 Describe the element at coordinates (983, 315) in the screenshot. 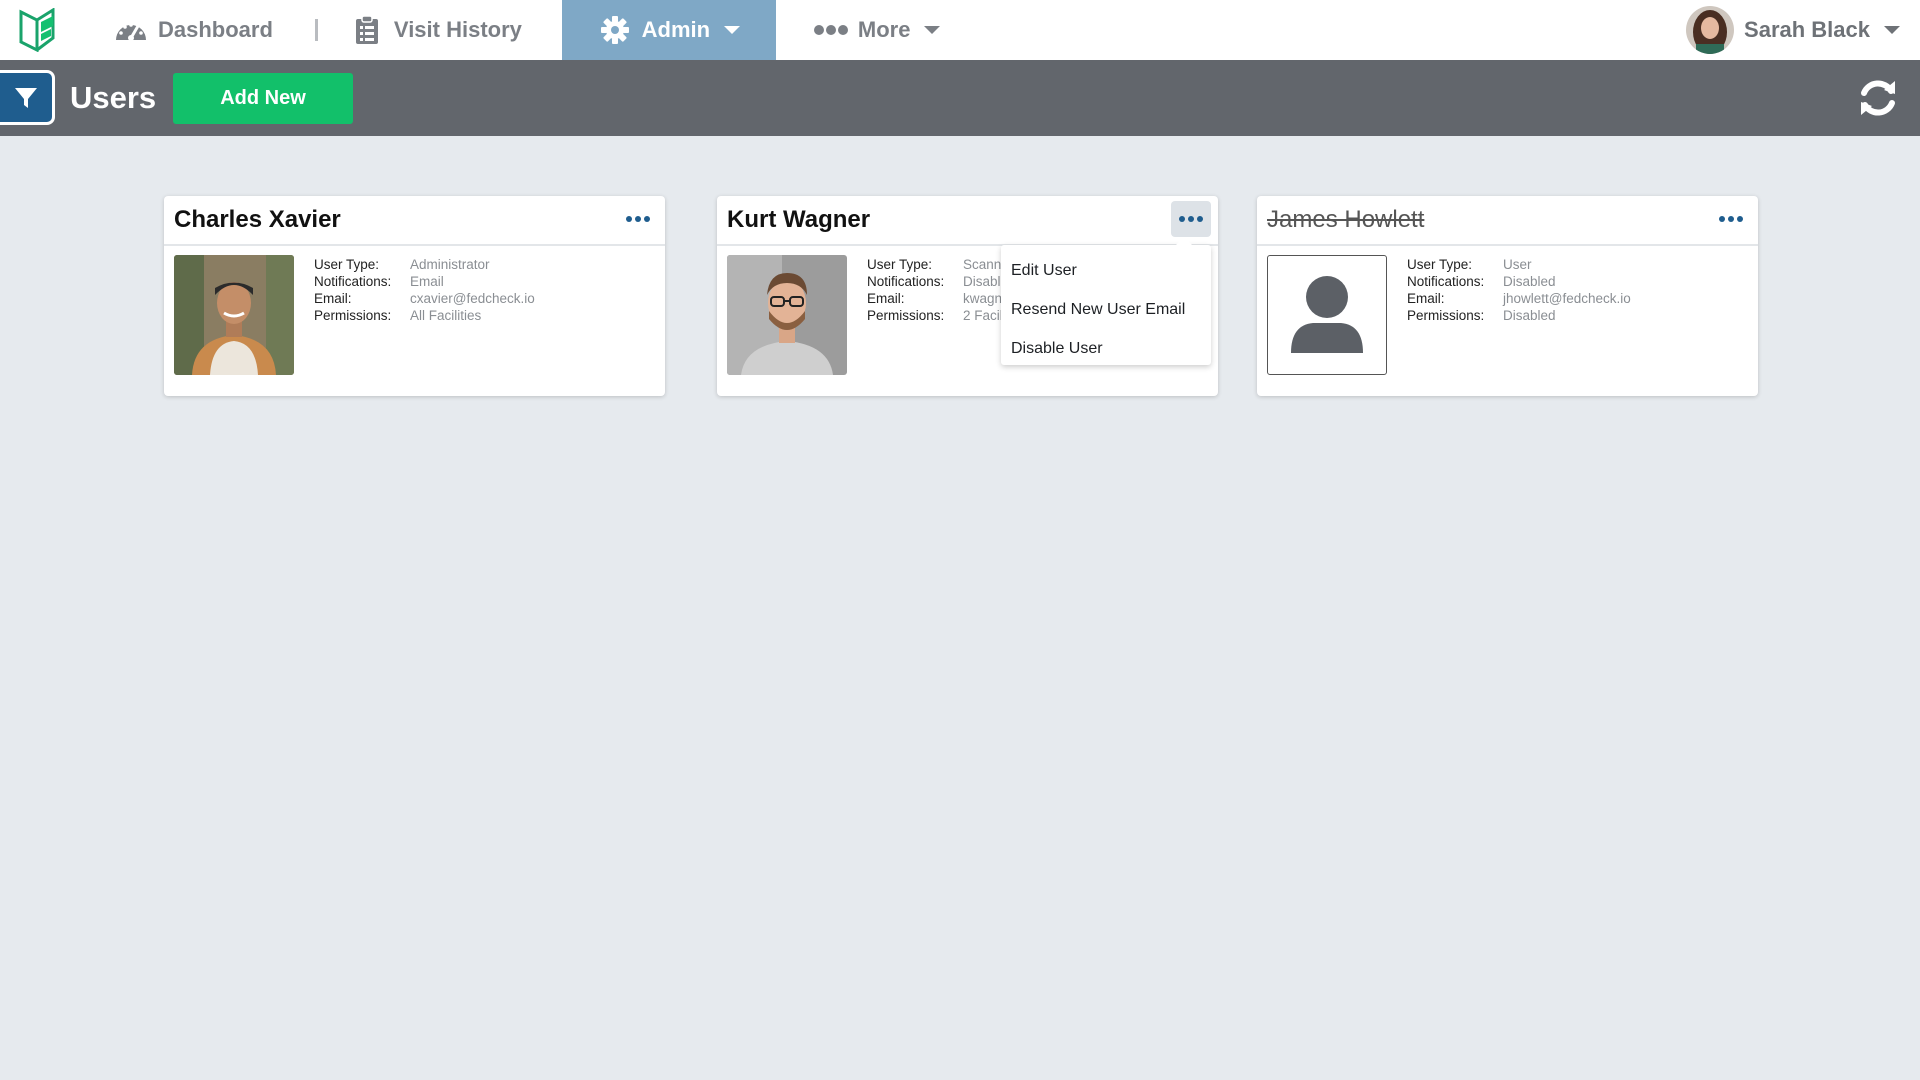

I see `permissions-value: 2 Facil` at that location.